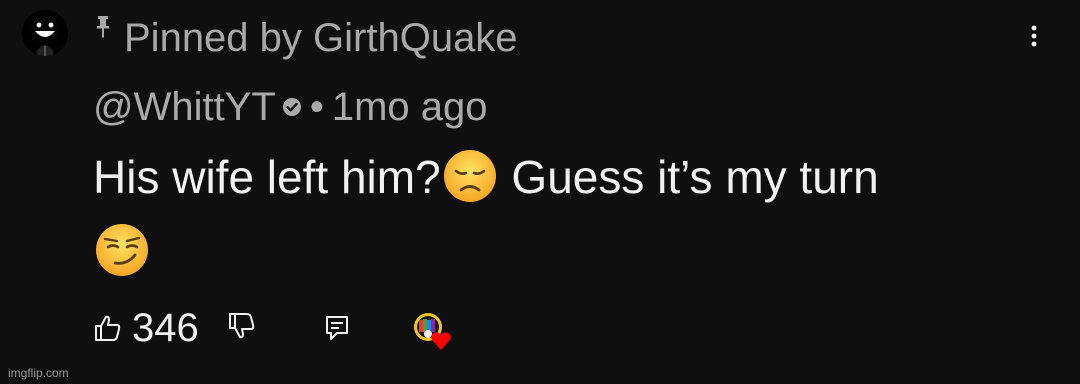  I want to click on comment-icon, so click(337, 328).